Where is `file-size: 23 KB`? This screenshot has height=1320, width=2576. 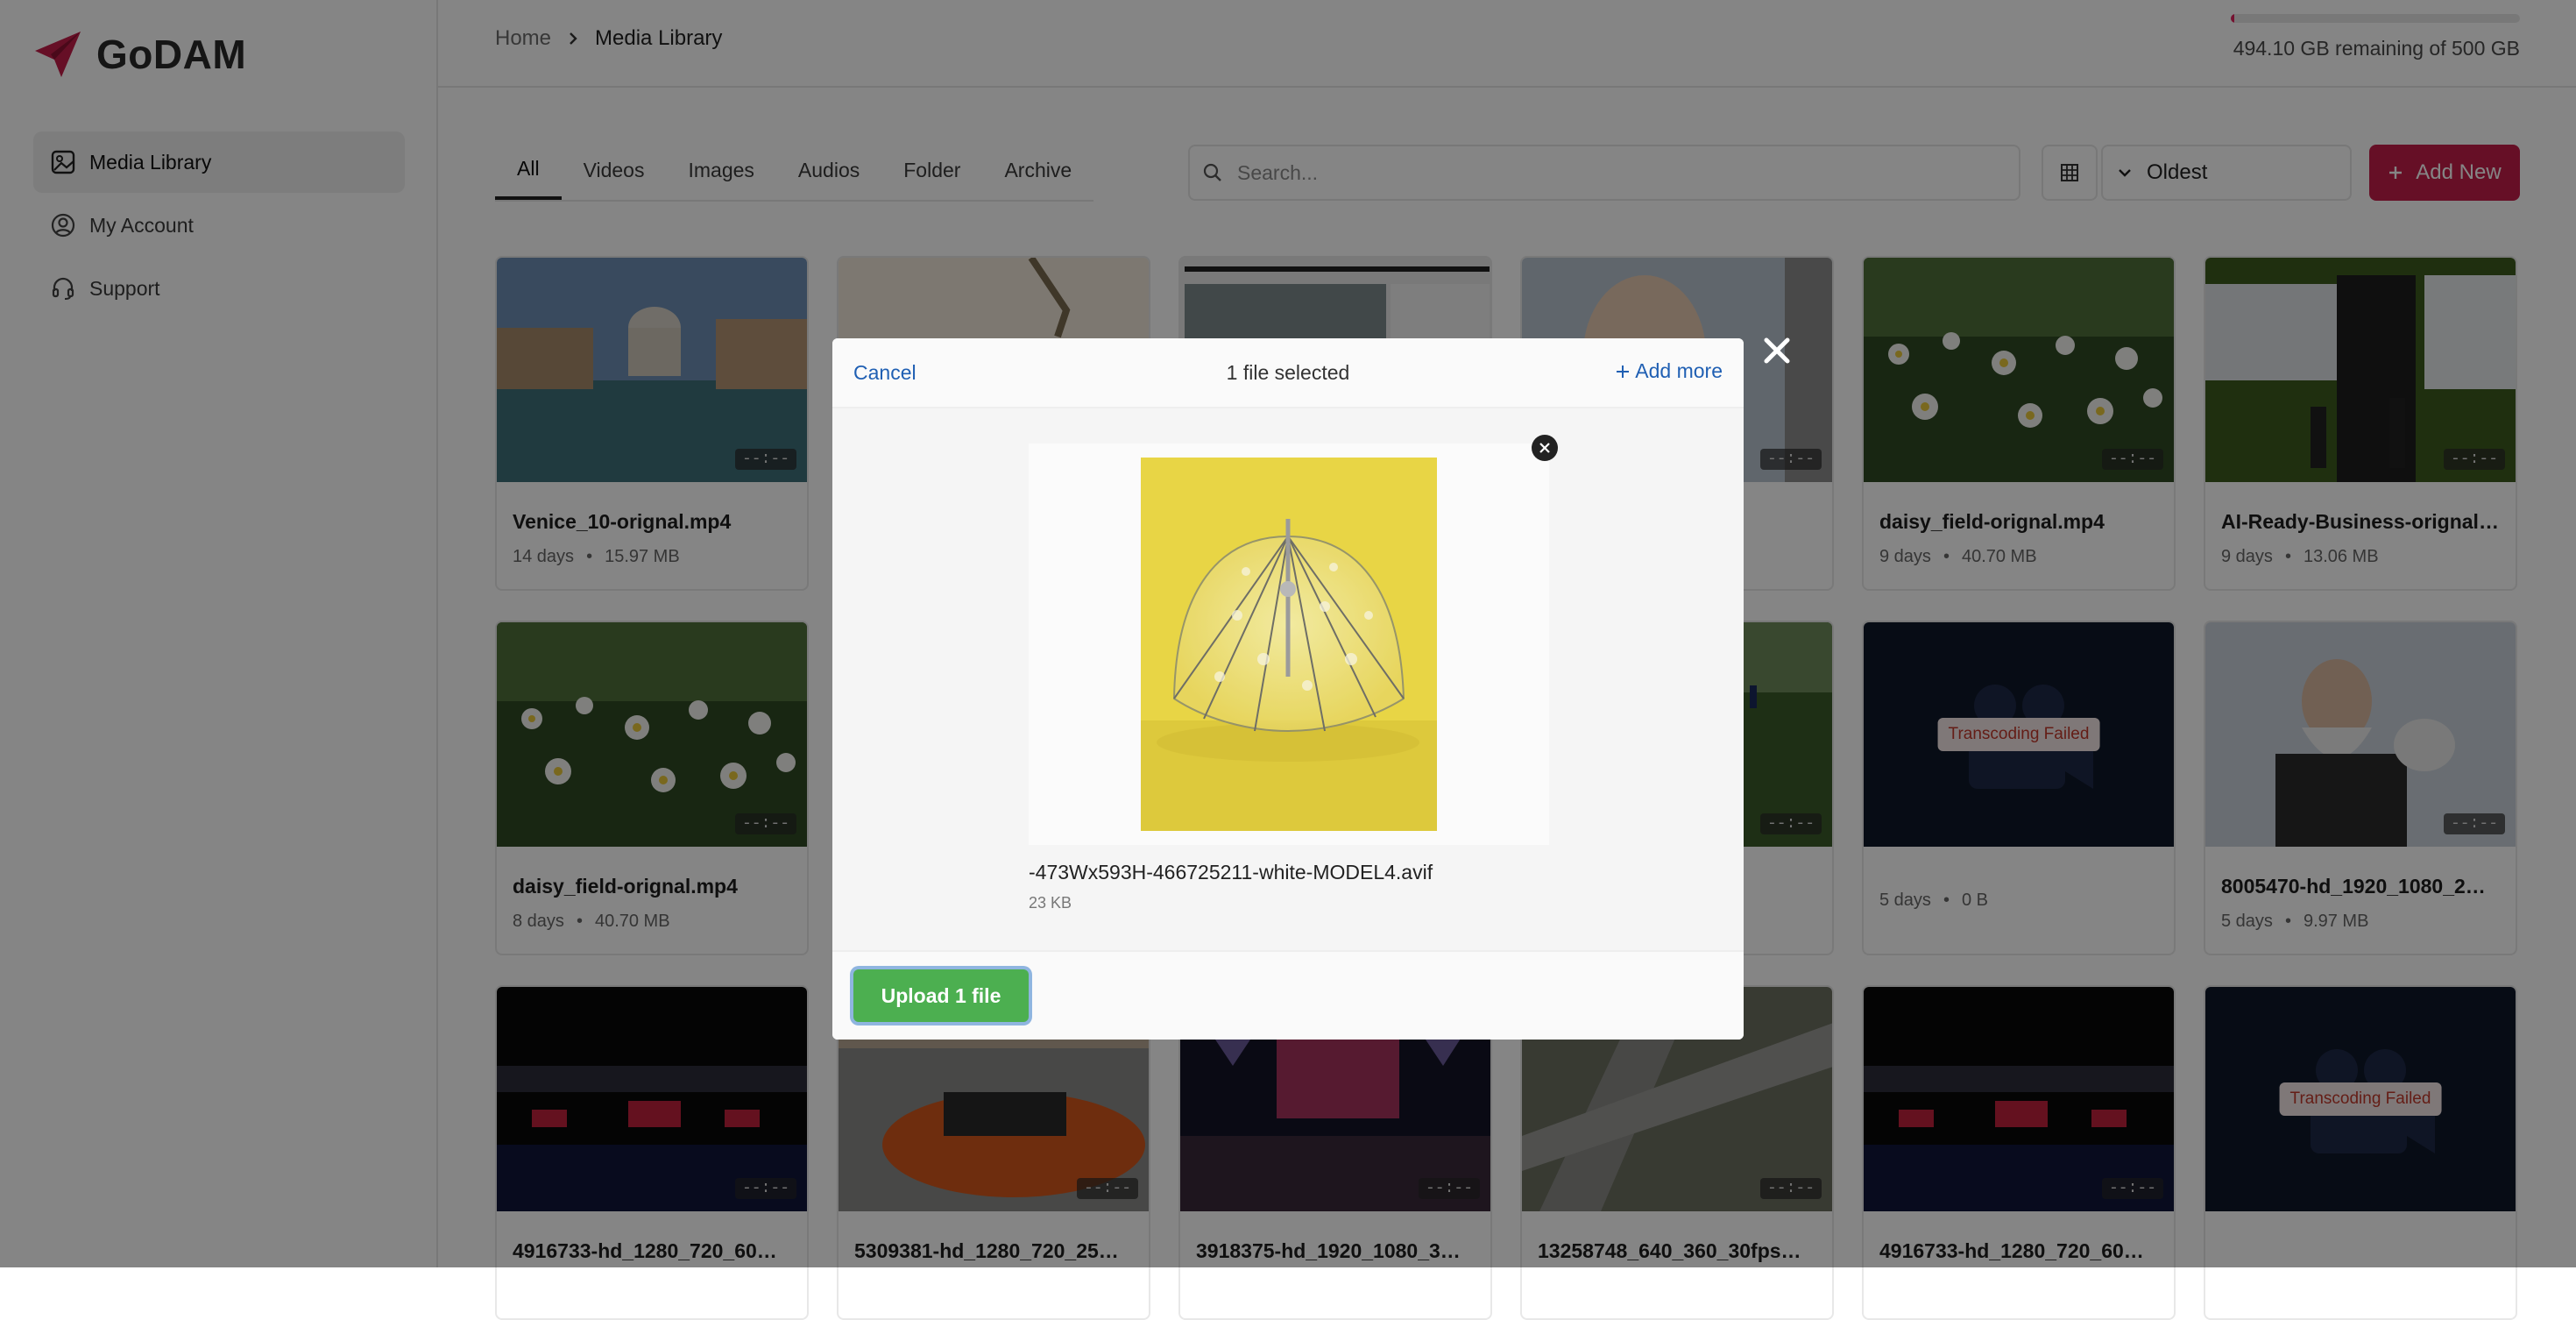 file-size: 23 KB is located at coordinates (1050, 903).